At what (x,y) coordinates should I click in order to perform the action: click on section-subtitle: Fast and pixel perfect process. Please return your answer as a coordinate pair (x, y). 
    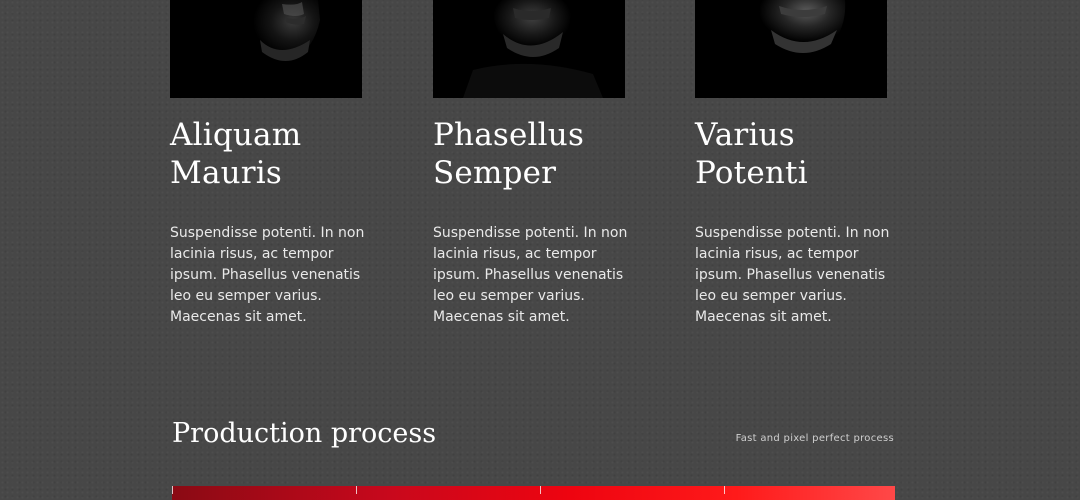
    Looking at the image, I should click on (814, 438).